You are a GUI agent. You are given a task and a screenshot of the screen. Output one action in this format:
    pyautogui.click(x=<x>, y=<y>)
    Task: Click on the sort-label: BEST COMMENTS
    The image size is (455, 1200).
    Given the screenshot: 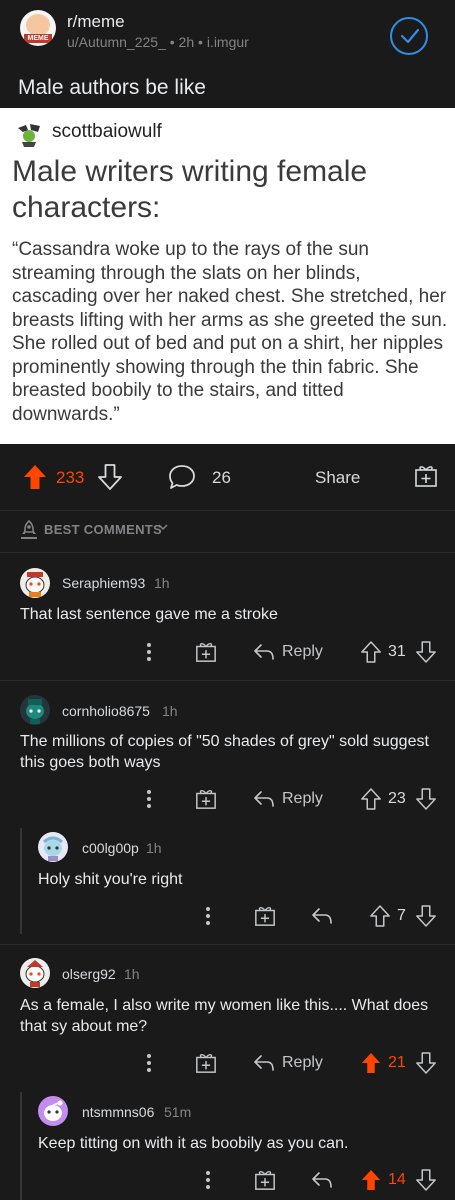 What is the action you would take?
    pyautogui.click(x=103, y=529)
    